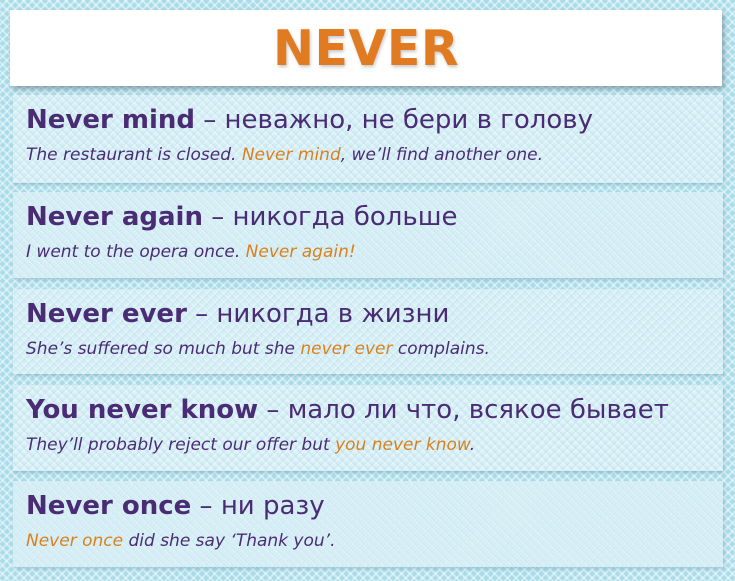 The height and width of the screenshot is (581, 735). What do you see at coordinates (291, 155) in the screenshot?
I see `example-highlight: Never mind` at bounding box center [291, 155].